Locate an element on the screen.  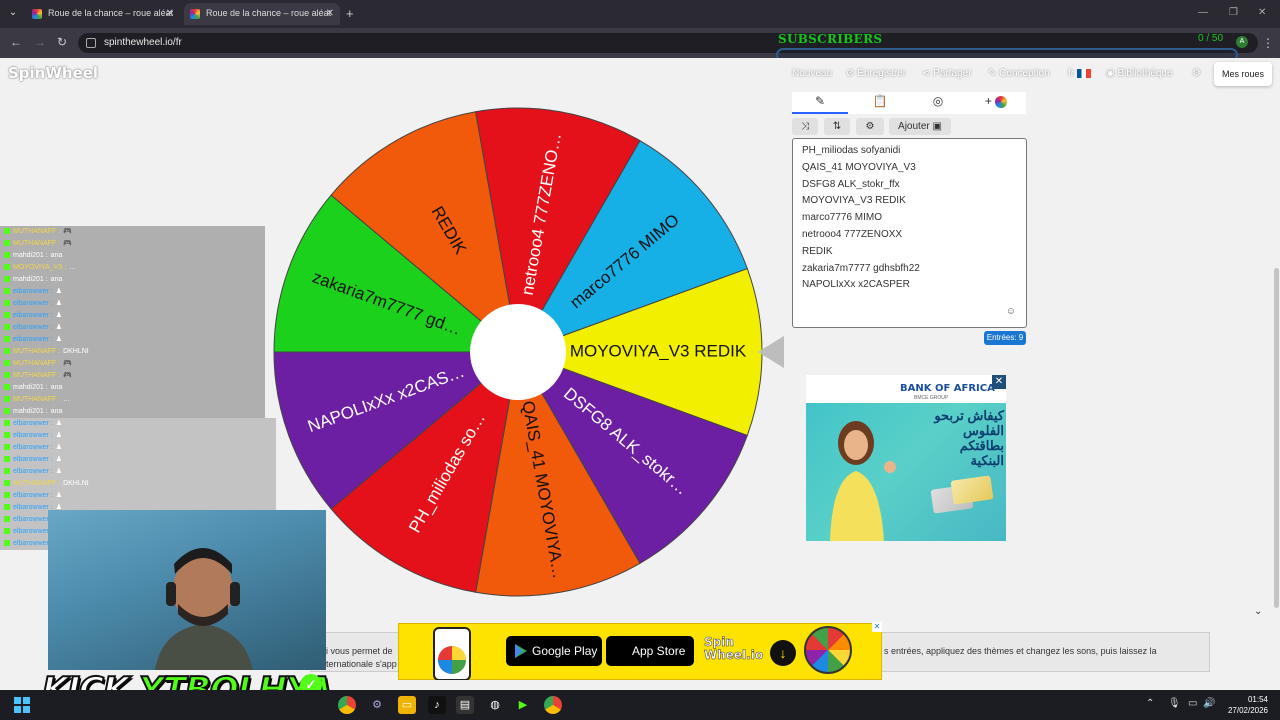
reload-icon: ↻ is located at coordinates (62, 42).